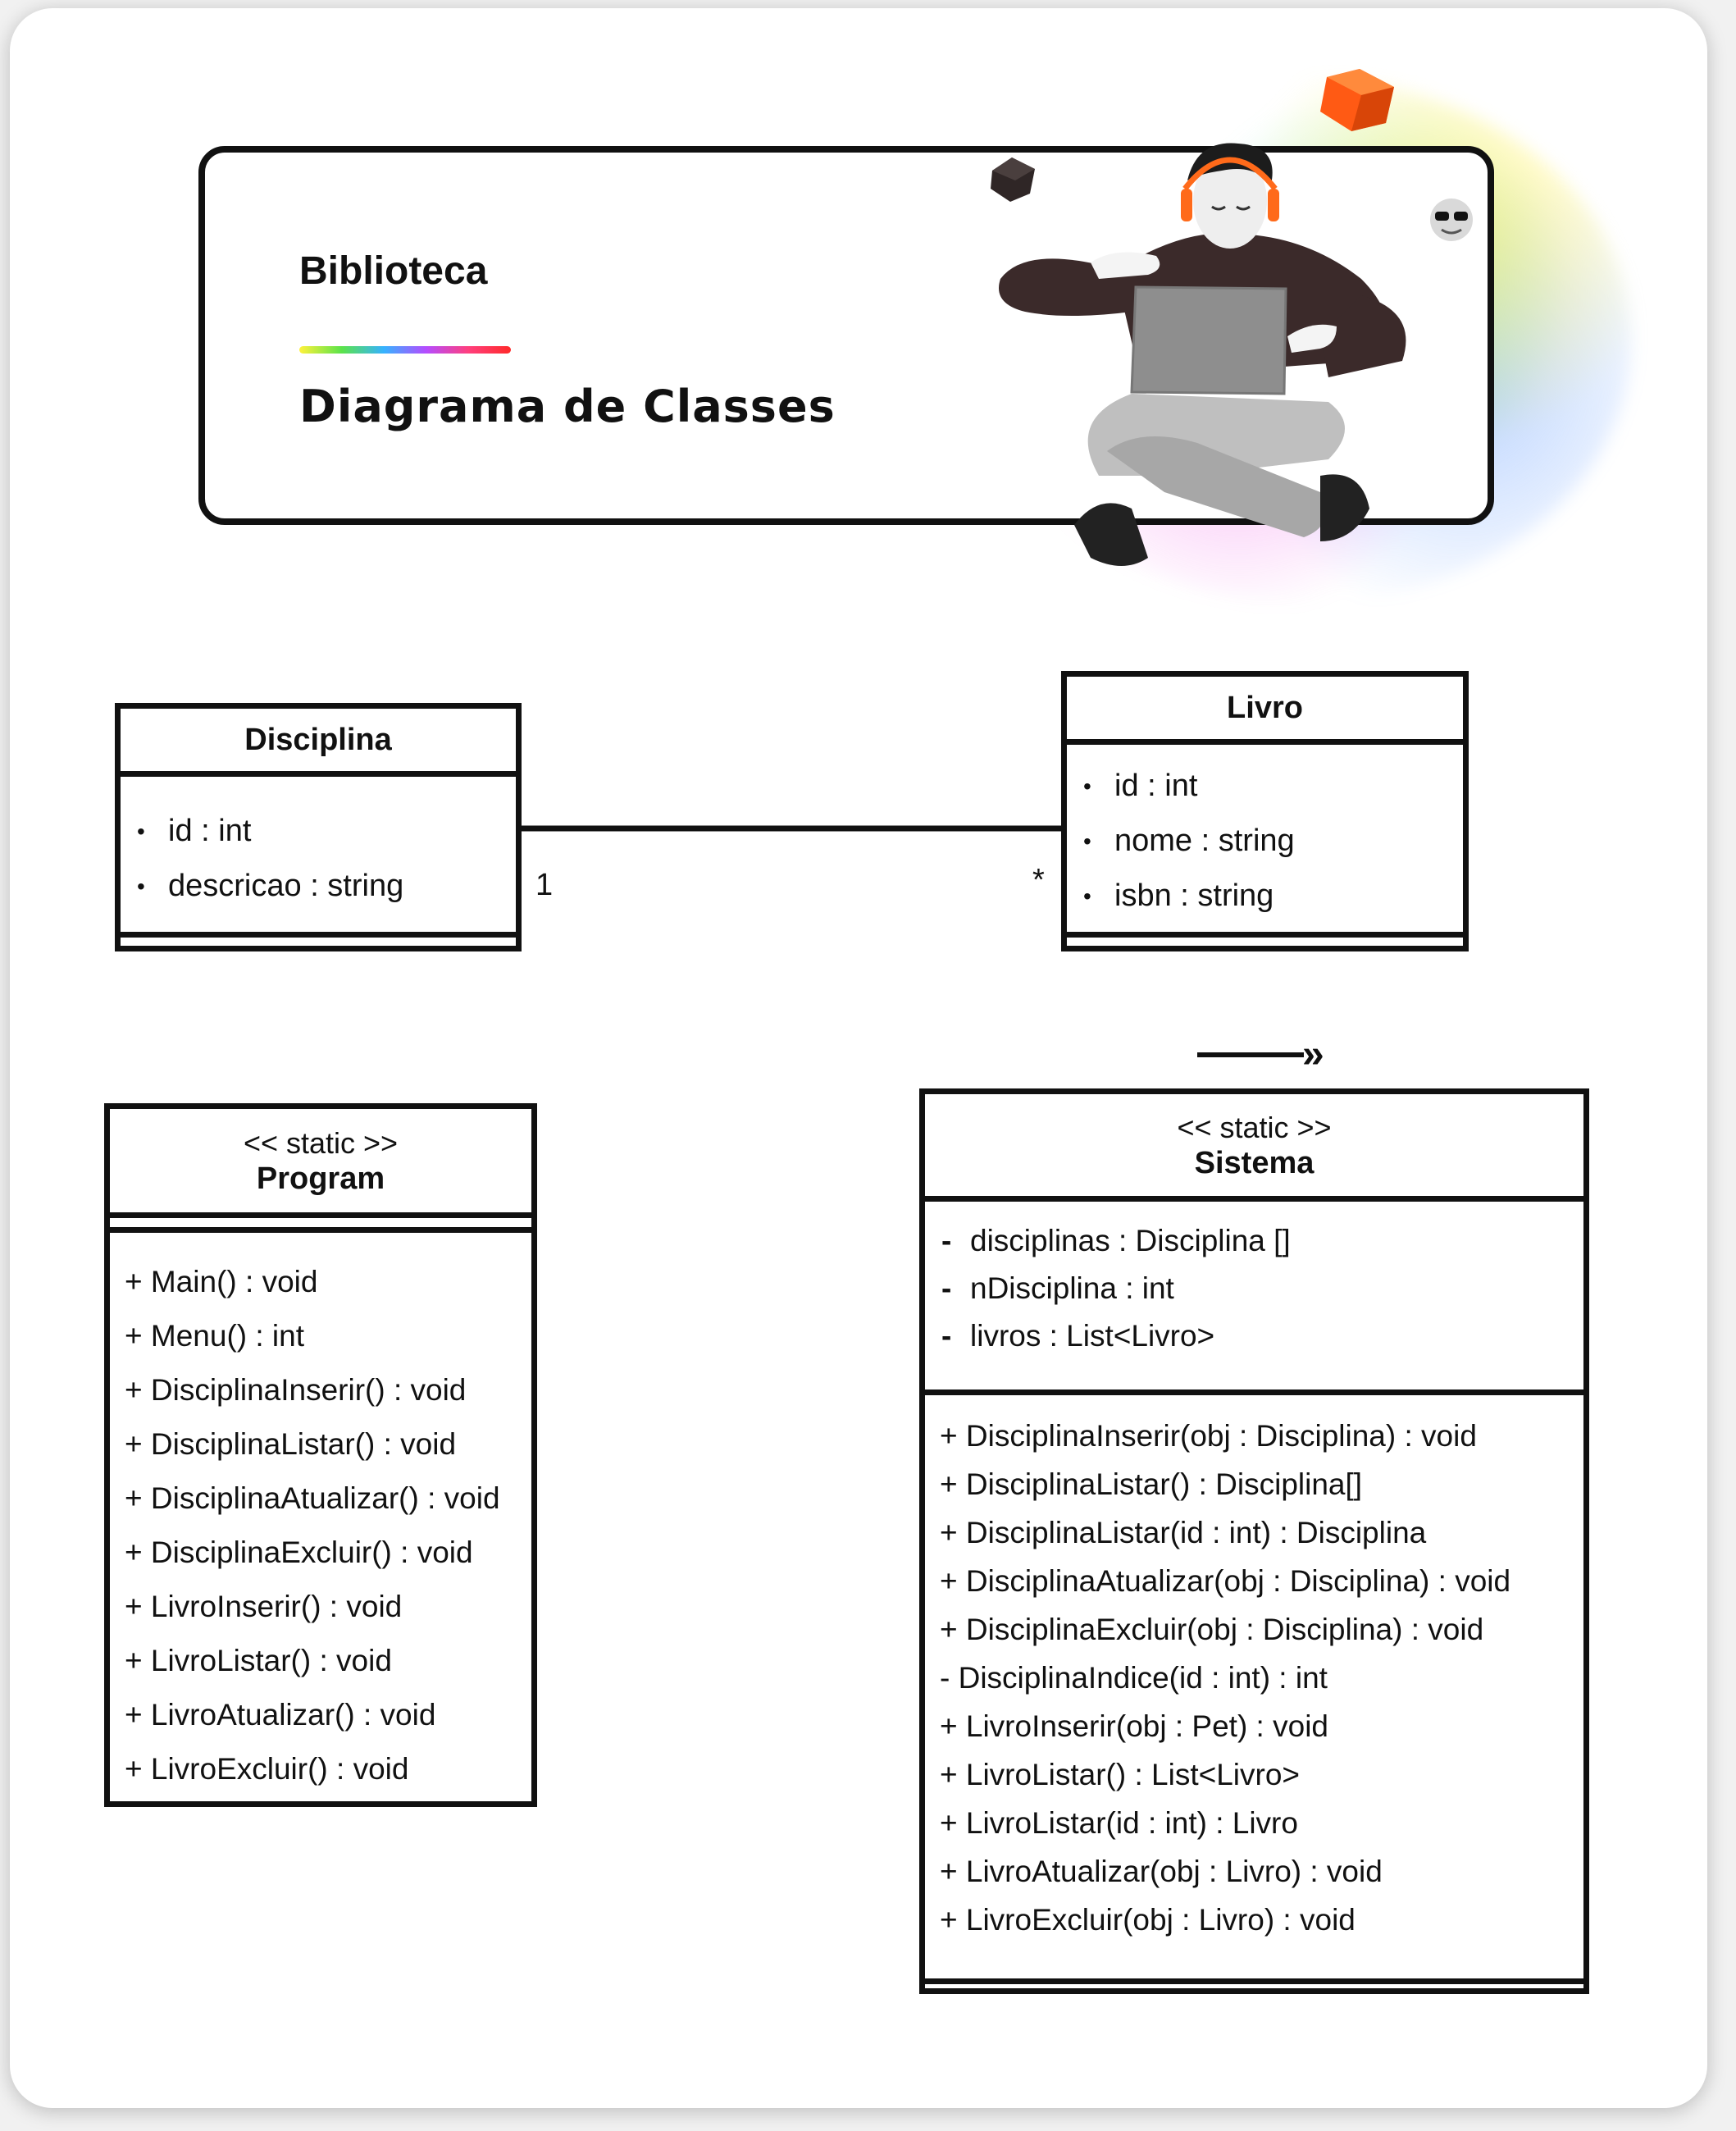 The image size is (1736, 2131). I want to click on operation-row: + LivroExcluir(obj : Livro) : void, so click(1148, 1920).